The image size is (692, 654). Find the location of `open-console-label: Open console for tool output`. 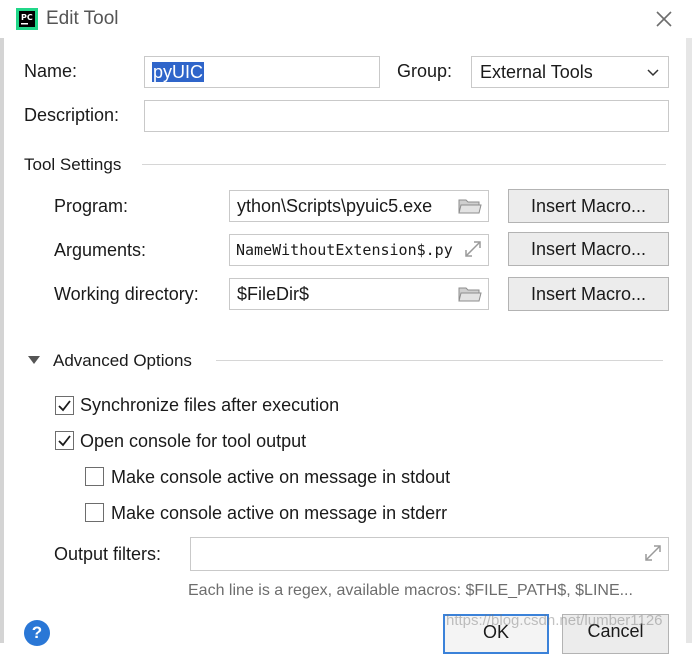

open-console-label: Open console for tool output is located at coordinates (193, 441).